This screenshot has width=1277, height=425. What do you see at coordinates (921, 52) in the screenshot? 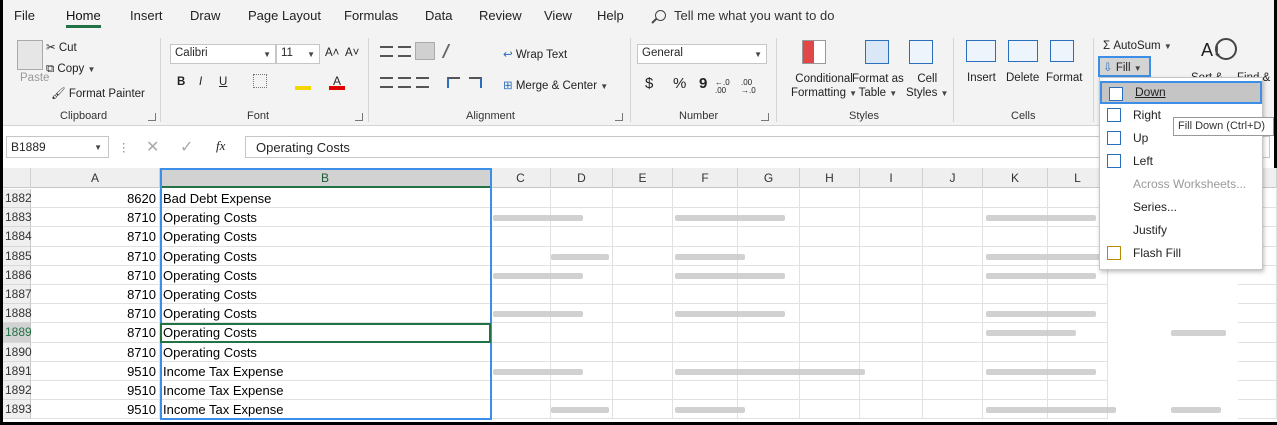
I see `cell-styles-icon` at bounding box center [921, 52].